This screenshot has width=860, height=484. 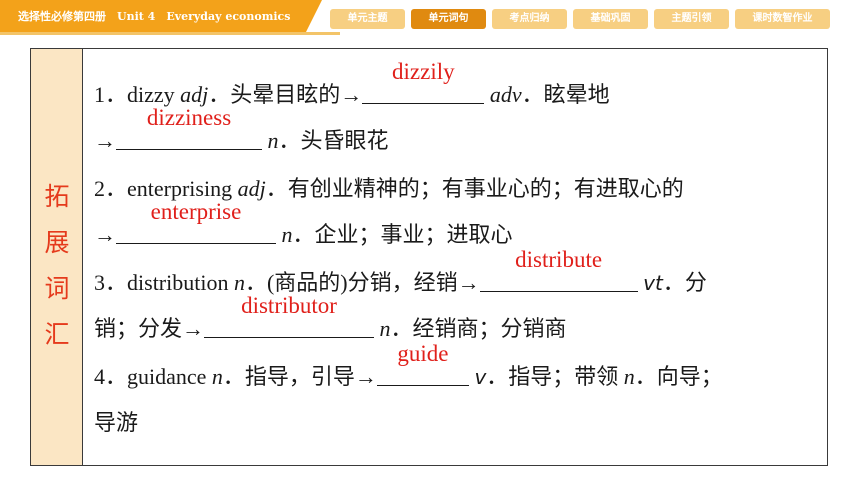 I want to click on answer-text: enterprise, so click(x=196, y=211).